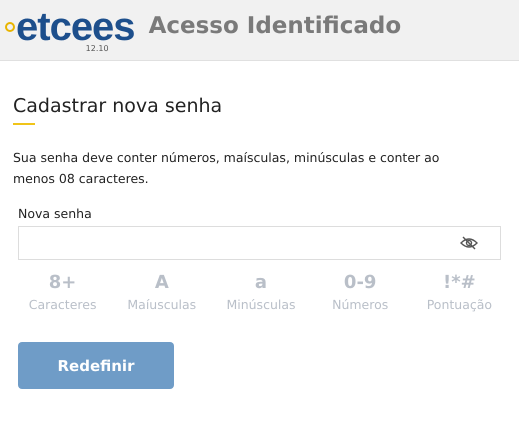 The height and width of the screenshot is (425, 519). Describe the element at coordinates (259, 243) in the screenshot. I see `password-field` at that location.